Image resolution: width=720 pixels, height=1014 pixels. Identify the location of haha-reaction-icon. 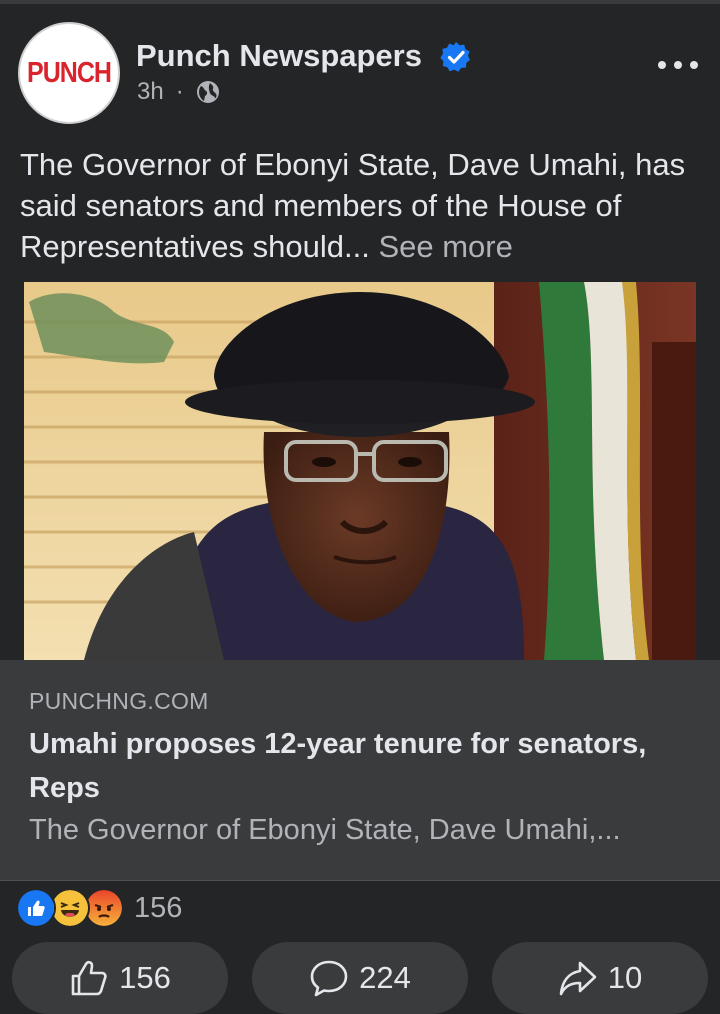
(70, 908).